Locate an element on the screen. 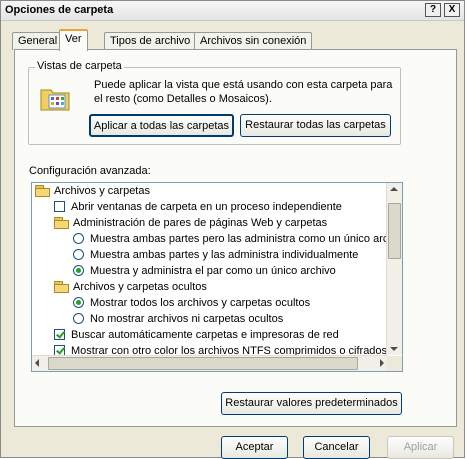 The image size is (467, 459). tab-ver: Ver is located at coordinates (73, 40).